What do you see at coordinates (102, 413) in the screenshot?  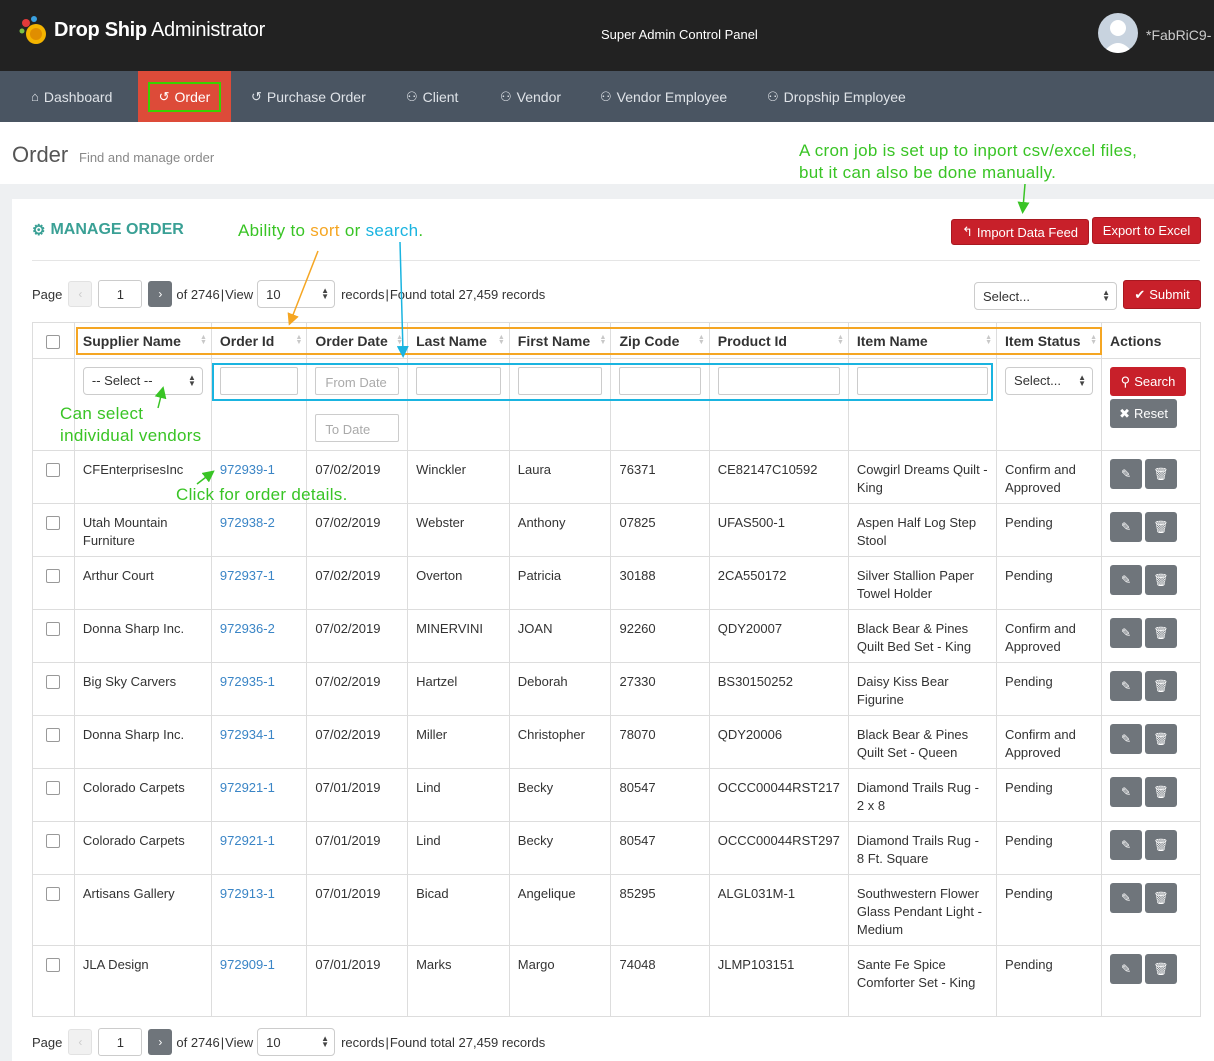 I see `annotation-vendors-line1: Can select` at bounding box center [102, 413].